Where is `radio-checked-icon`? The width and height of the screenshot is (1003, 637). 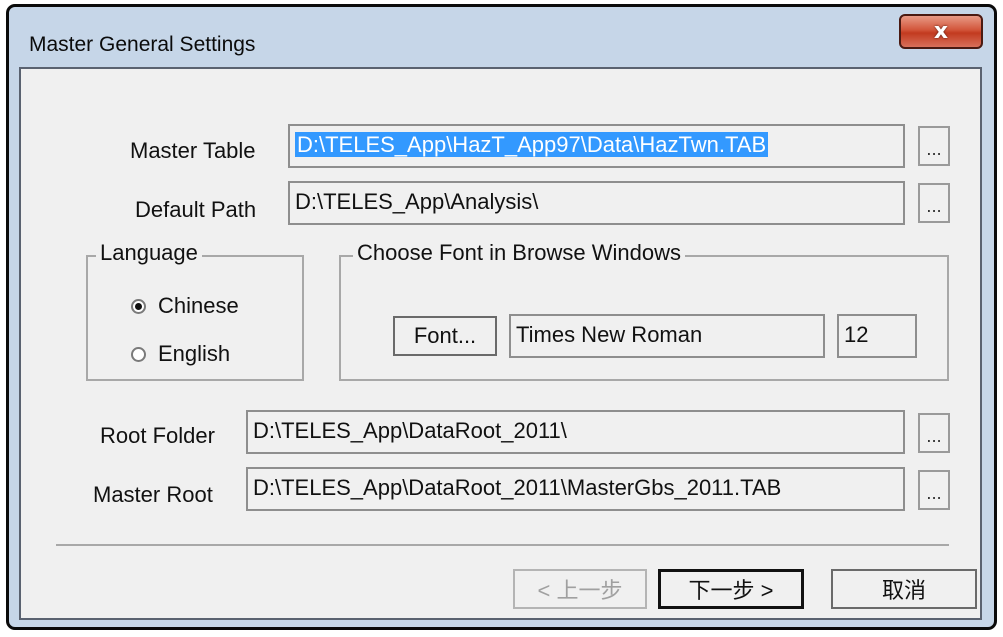
radio-checked-icon is located at coordinates (138, 306).